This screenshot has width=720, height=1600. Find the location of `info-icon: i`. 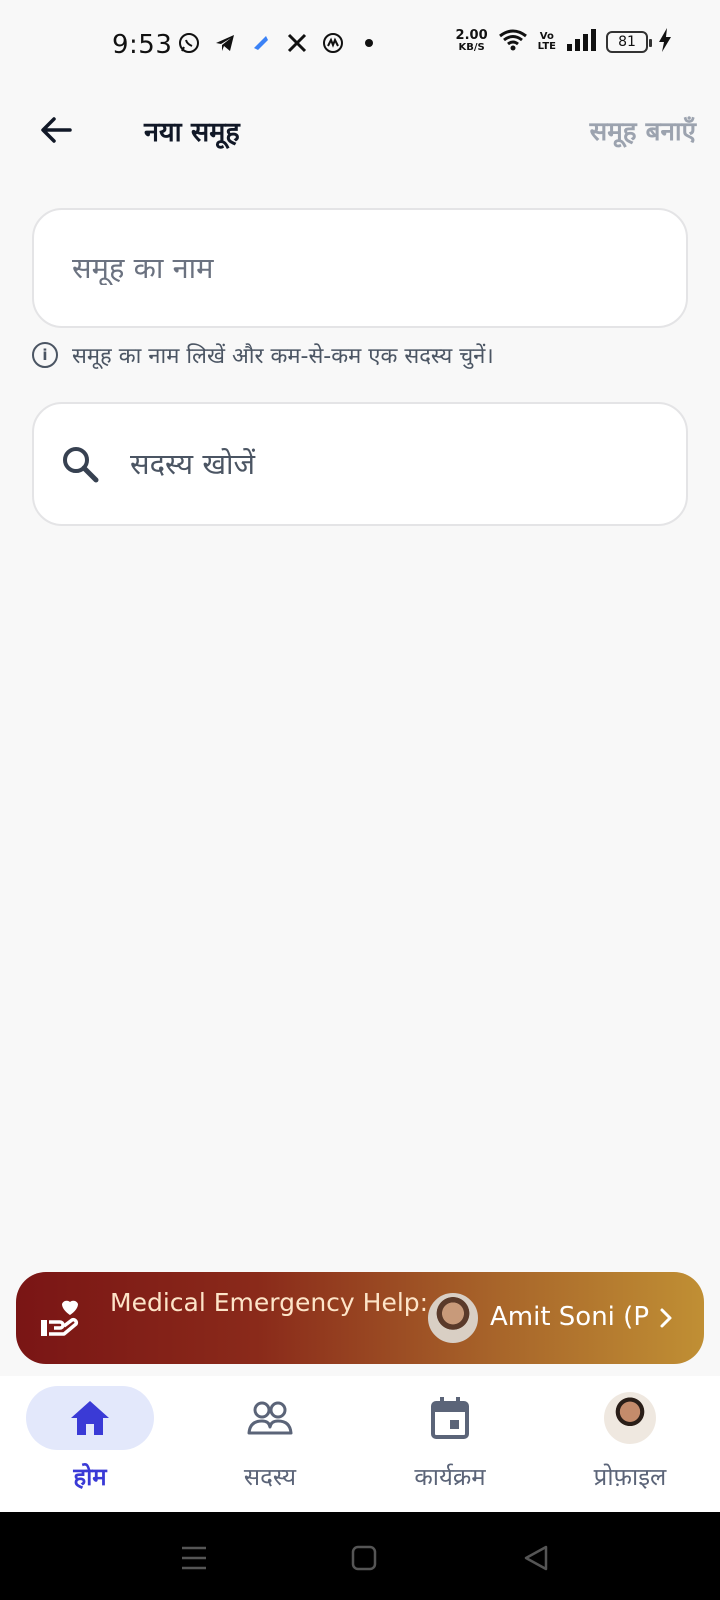

info-icon: i is located at coordinates (45, 355).